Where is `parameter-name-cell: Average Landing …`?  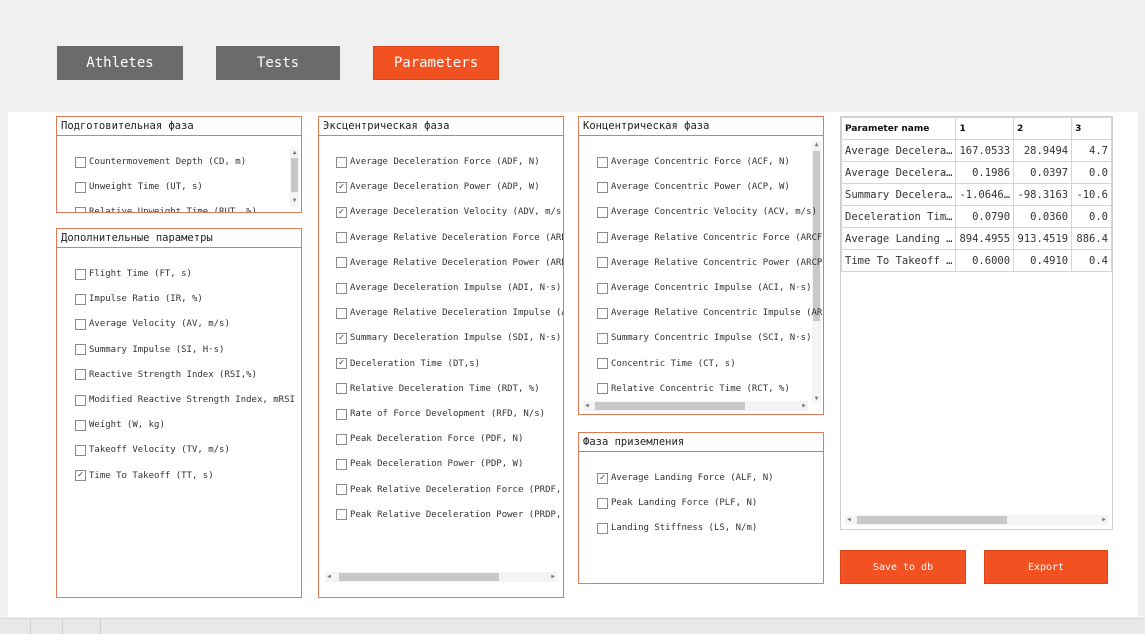 parameter-name-cell: Average Landing … is located at coordinates (899, 238).